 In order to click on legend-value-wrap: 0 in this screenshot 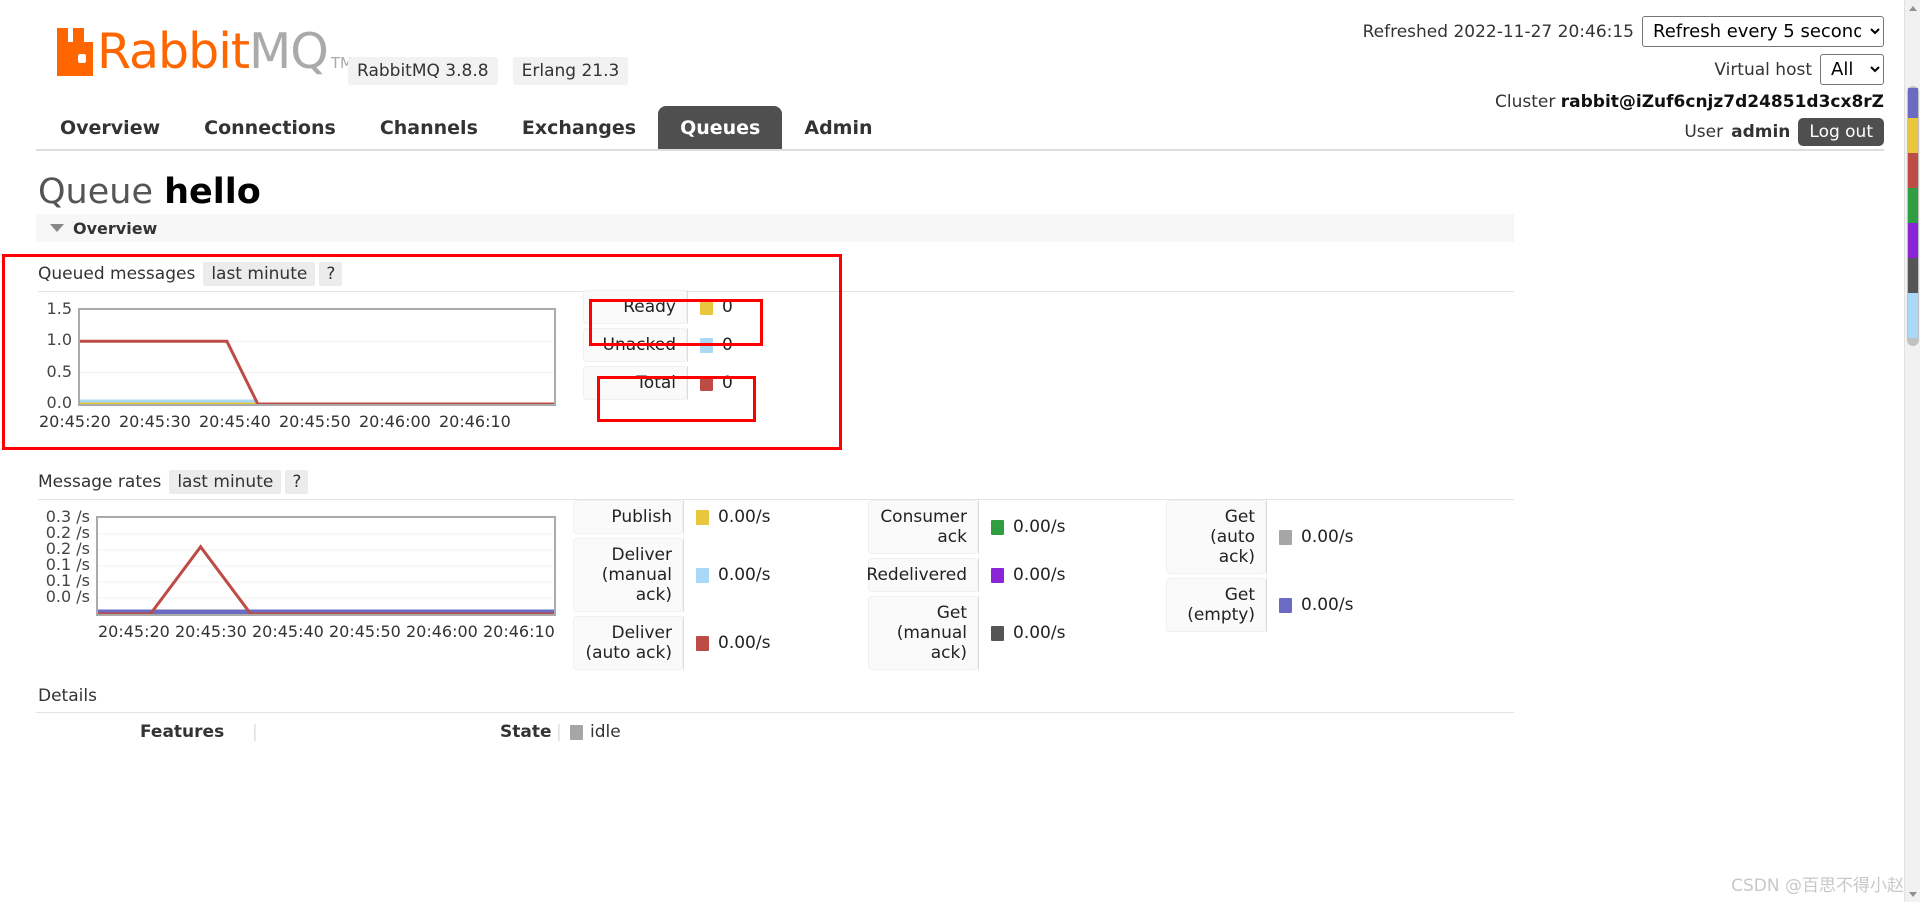, I will do `click(710, 307)`.